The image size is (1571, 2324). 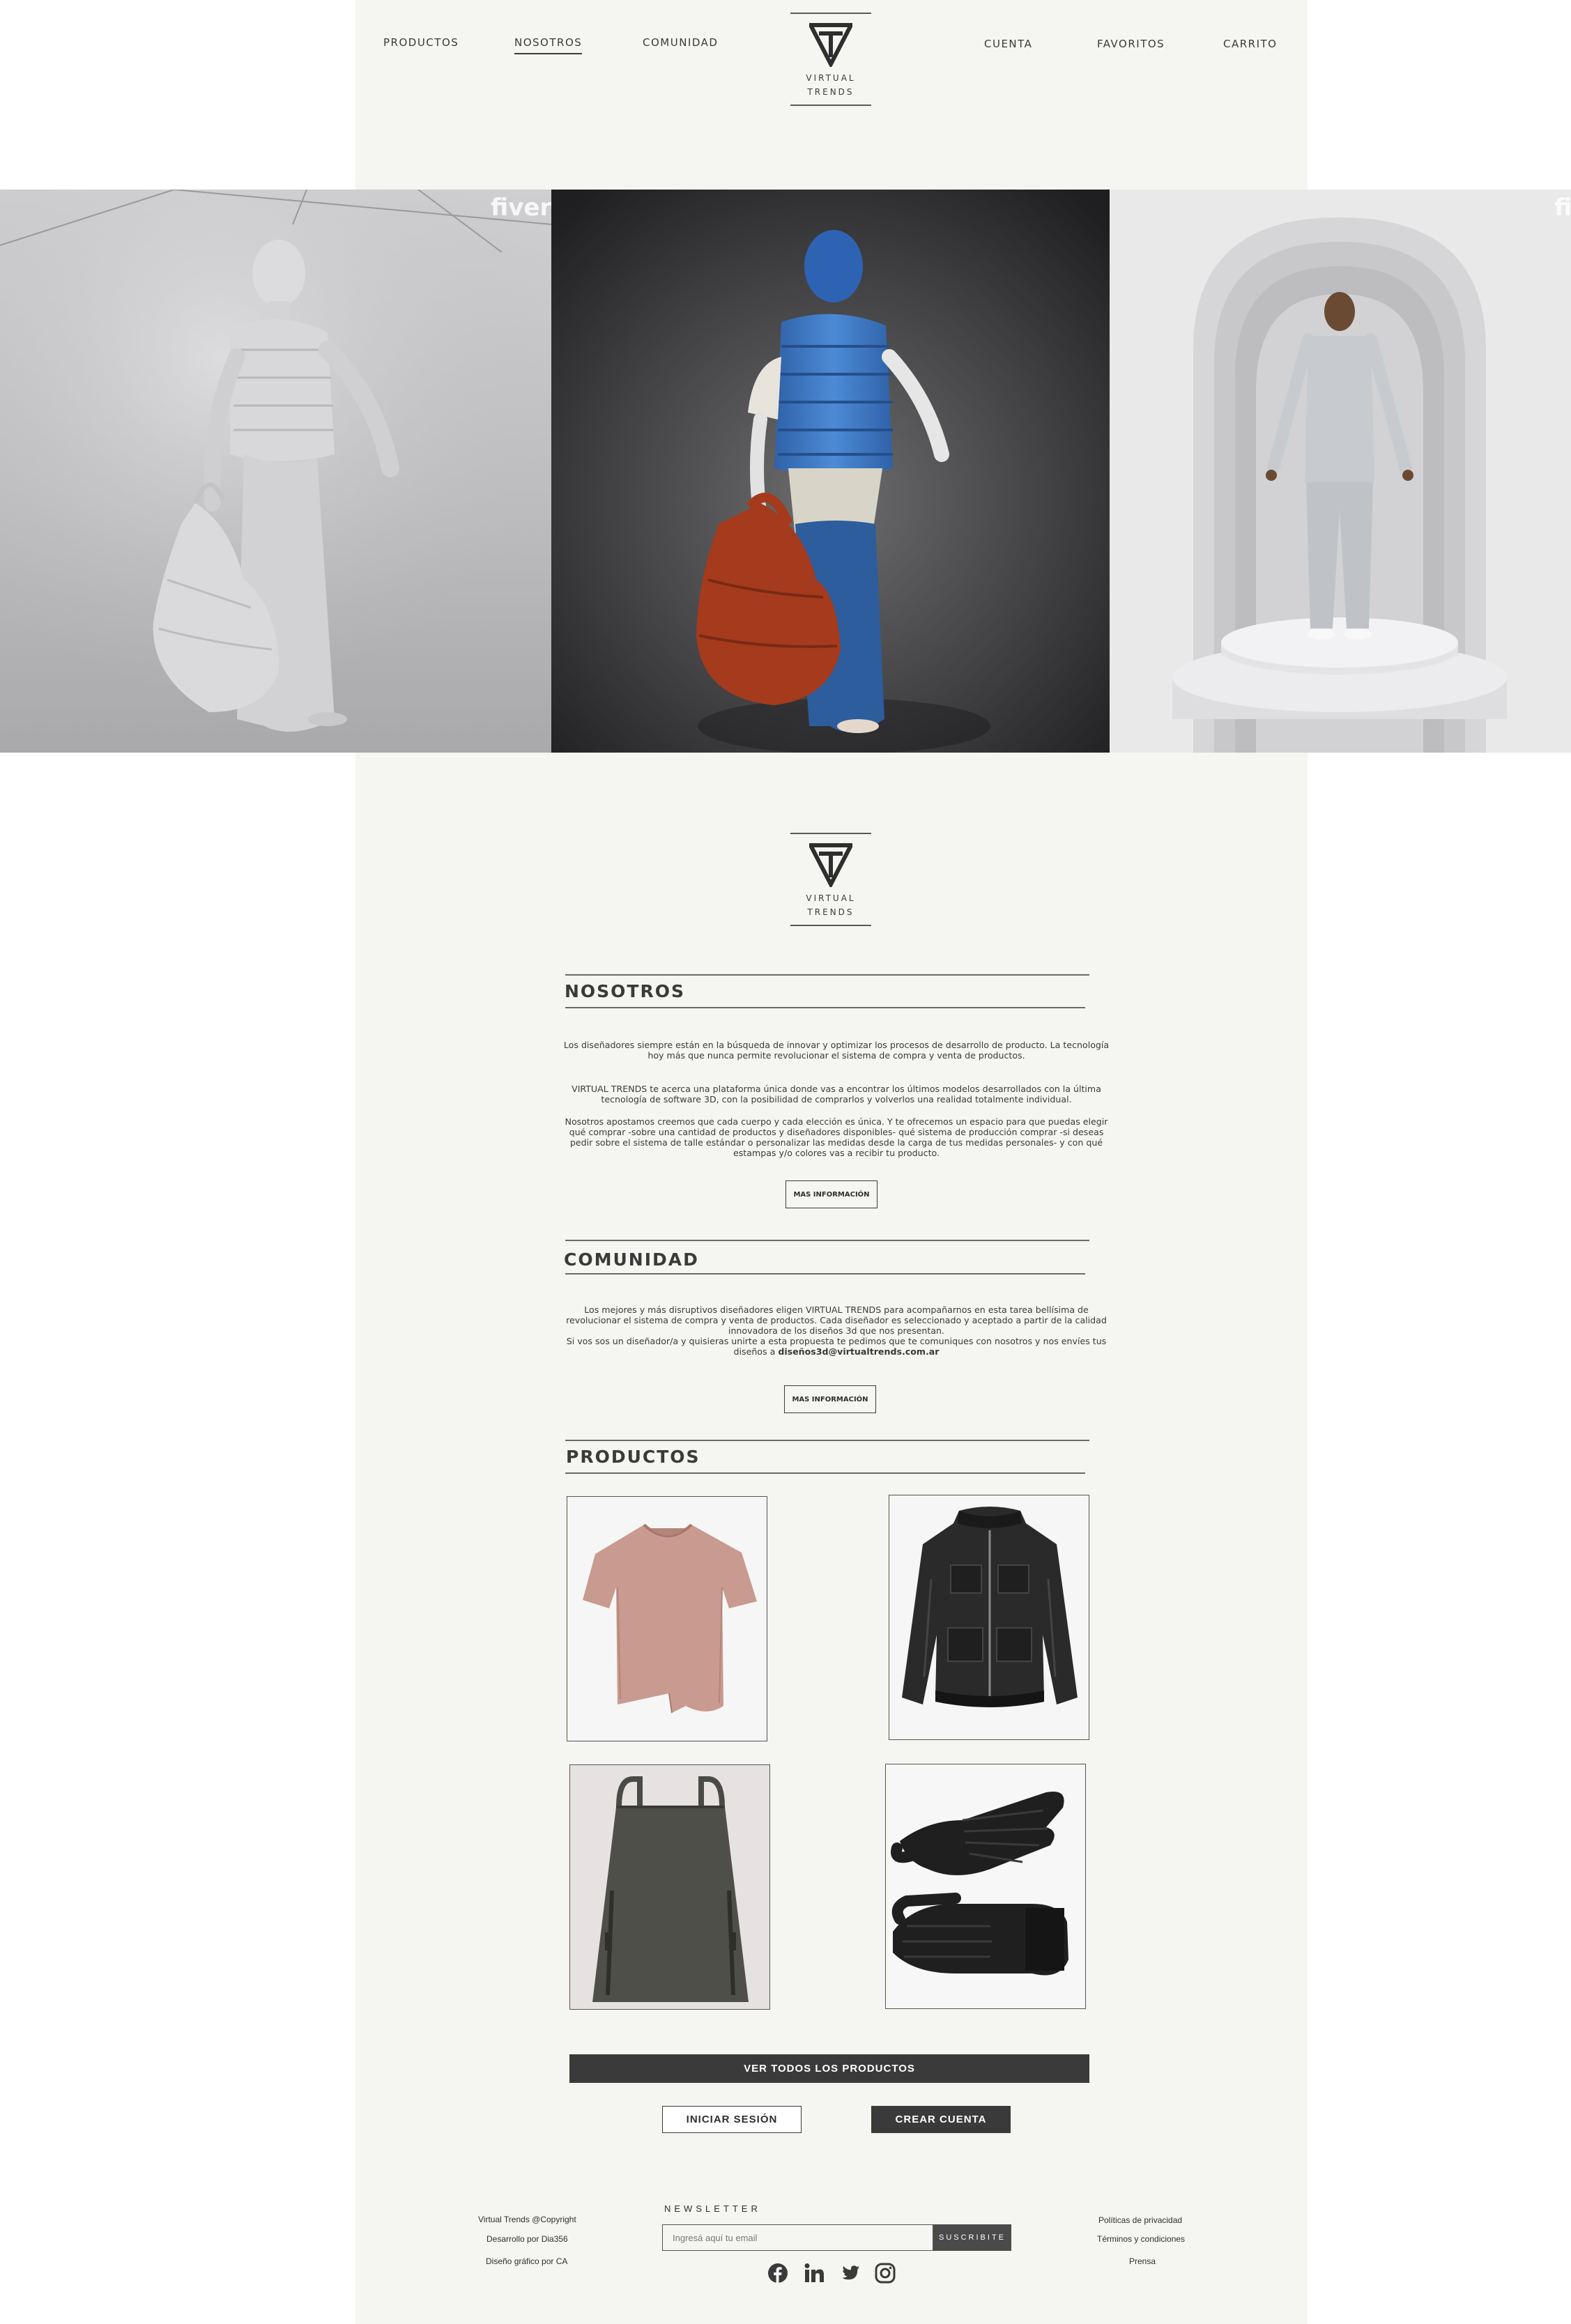 What do you see at coordinates (625, 991) in the screenshot?
I see `nosotros-title: NOSOTROS` at bounding box center [625, 991].